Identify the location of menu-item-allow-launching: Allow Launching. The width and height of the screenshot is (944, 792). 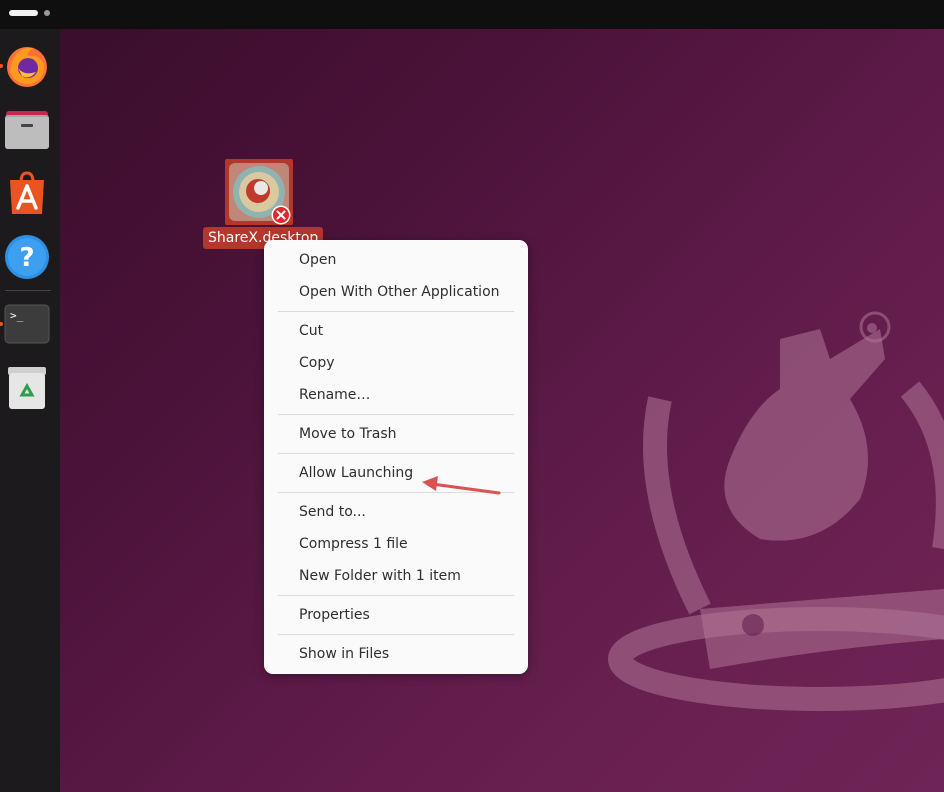
(396, 473).